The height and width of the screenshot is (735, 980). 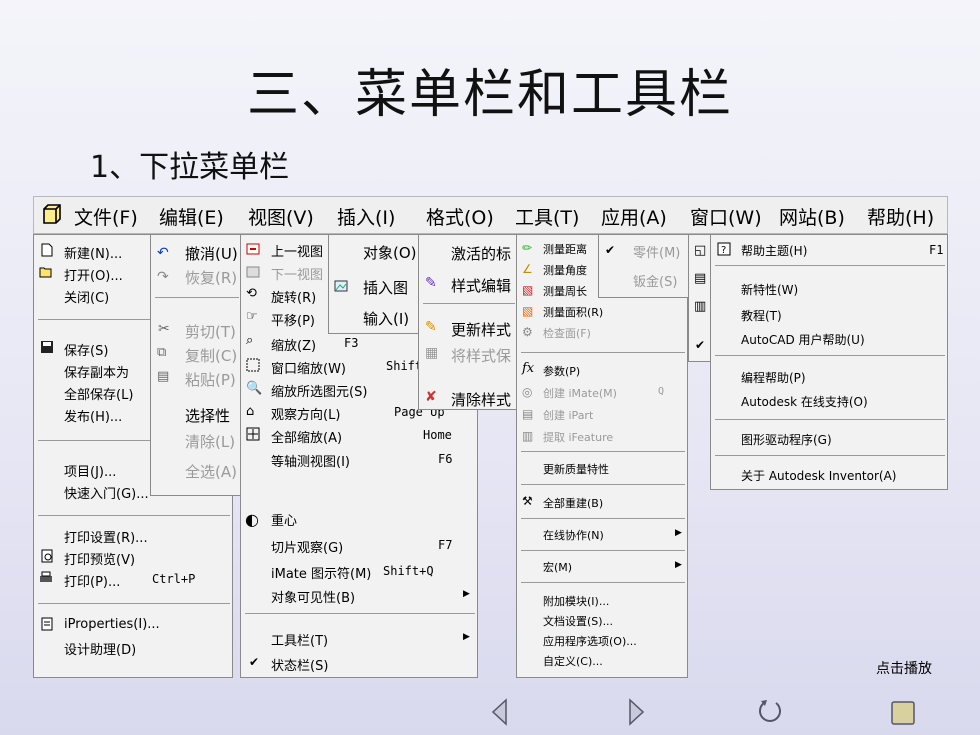 I want to click on return-icon, so click(x=770, y=712).